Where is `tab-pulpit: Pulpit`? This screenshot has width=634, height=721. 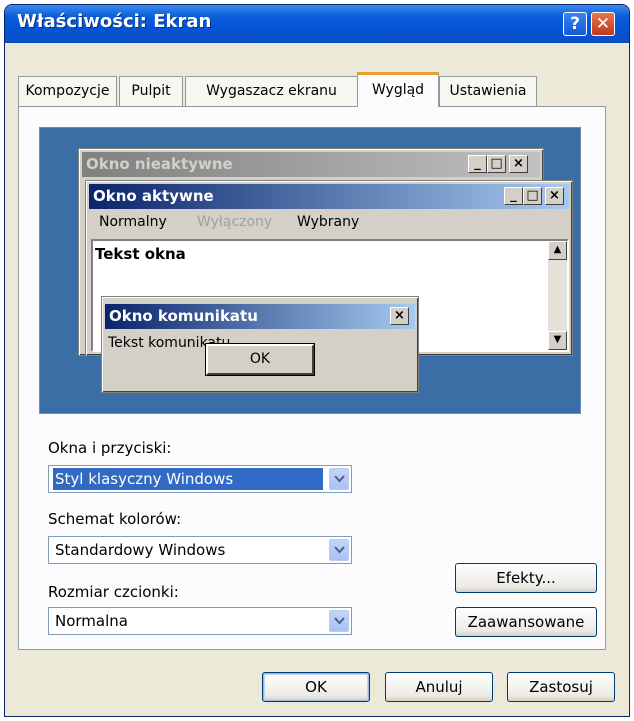
tab-pulpit: Pulpit is located at coordinates (151, 91).